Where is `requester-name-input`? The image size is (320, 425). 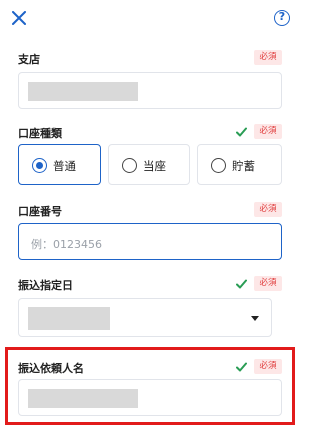
requester-name-input is located at coordinates (150, 397).